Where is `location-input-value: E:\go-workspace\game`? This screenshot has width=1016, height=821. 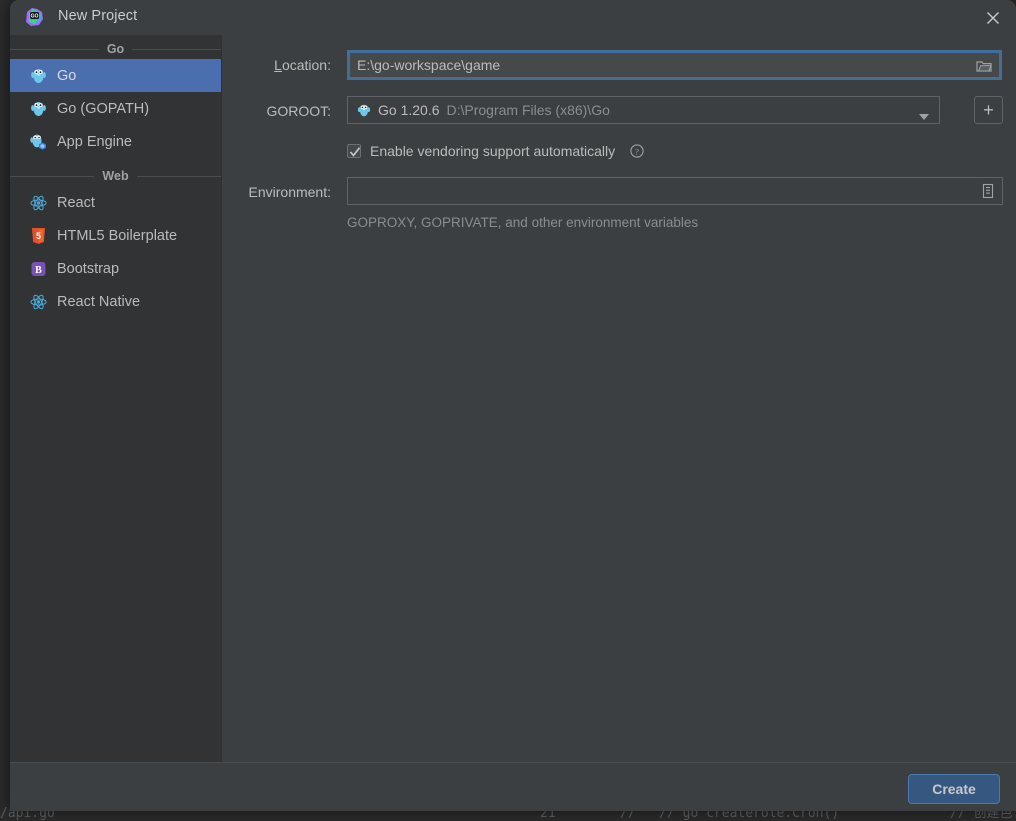 location-input-value: E:\go-workspace\game is located at coordinates (429, 65).